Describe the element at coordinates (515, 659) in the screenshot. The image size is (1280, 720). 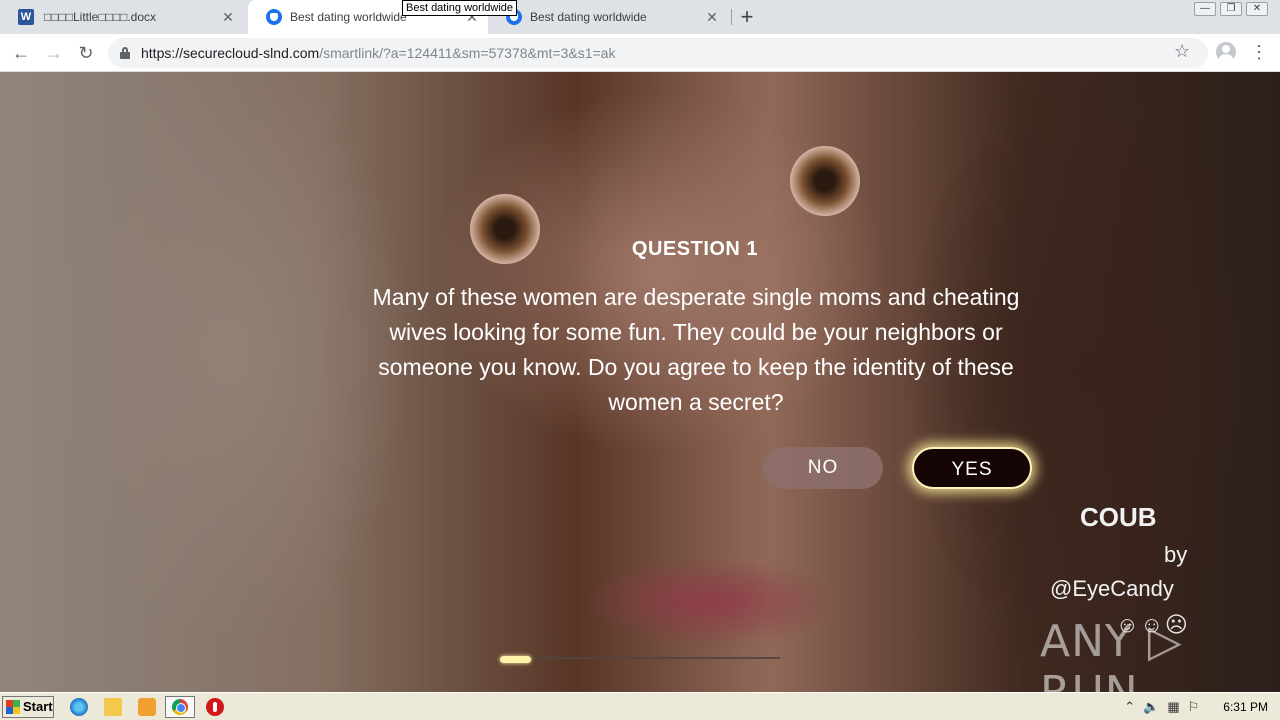
I see `progress-fill` at that location.